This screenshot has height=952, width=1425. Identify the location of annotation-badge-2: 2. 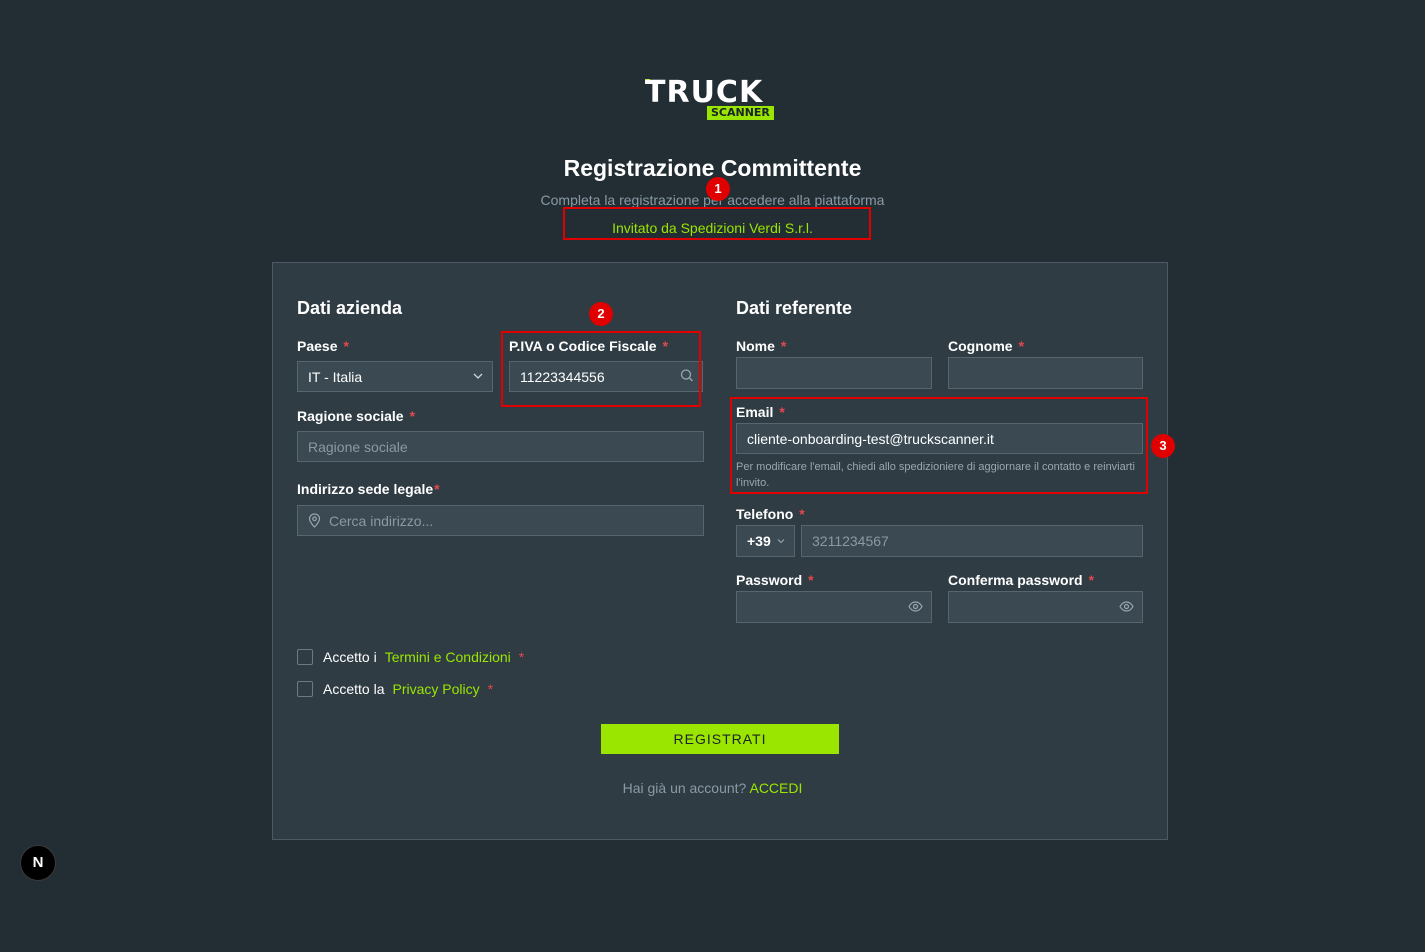
(601, 314).